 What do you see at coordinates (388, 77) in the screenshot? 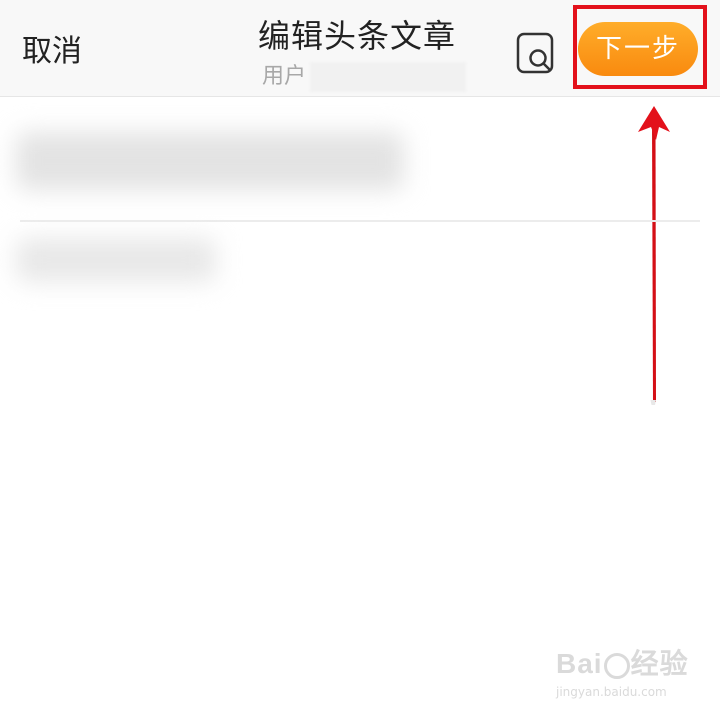
I see `subtitle-username-redacted` at bounding box center [388, 77].